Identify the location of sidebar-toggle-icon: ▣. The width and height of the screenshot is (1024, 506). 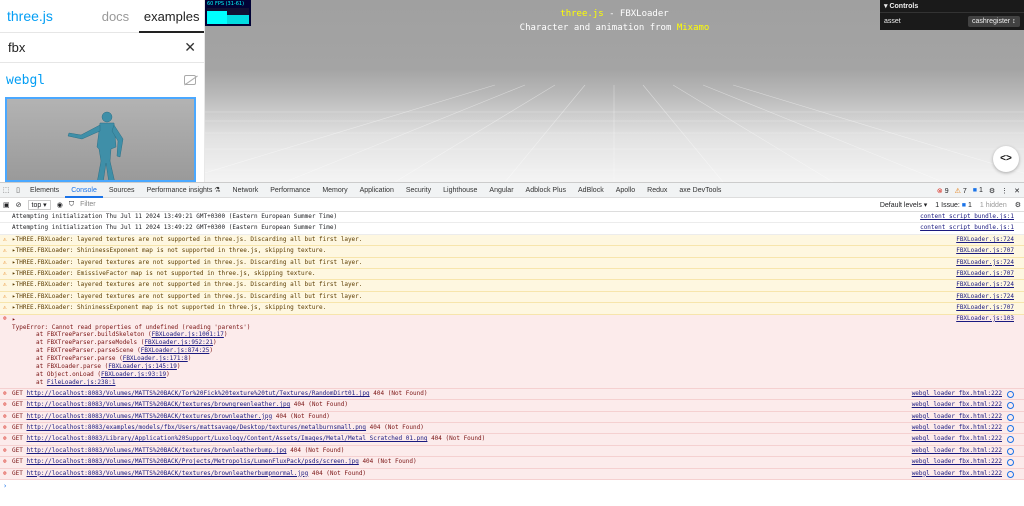
(6, 205).